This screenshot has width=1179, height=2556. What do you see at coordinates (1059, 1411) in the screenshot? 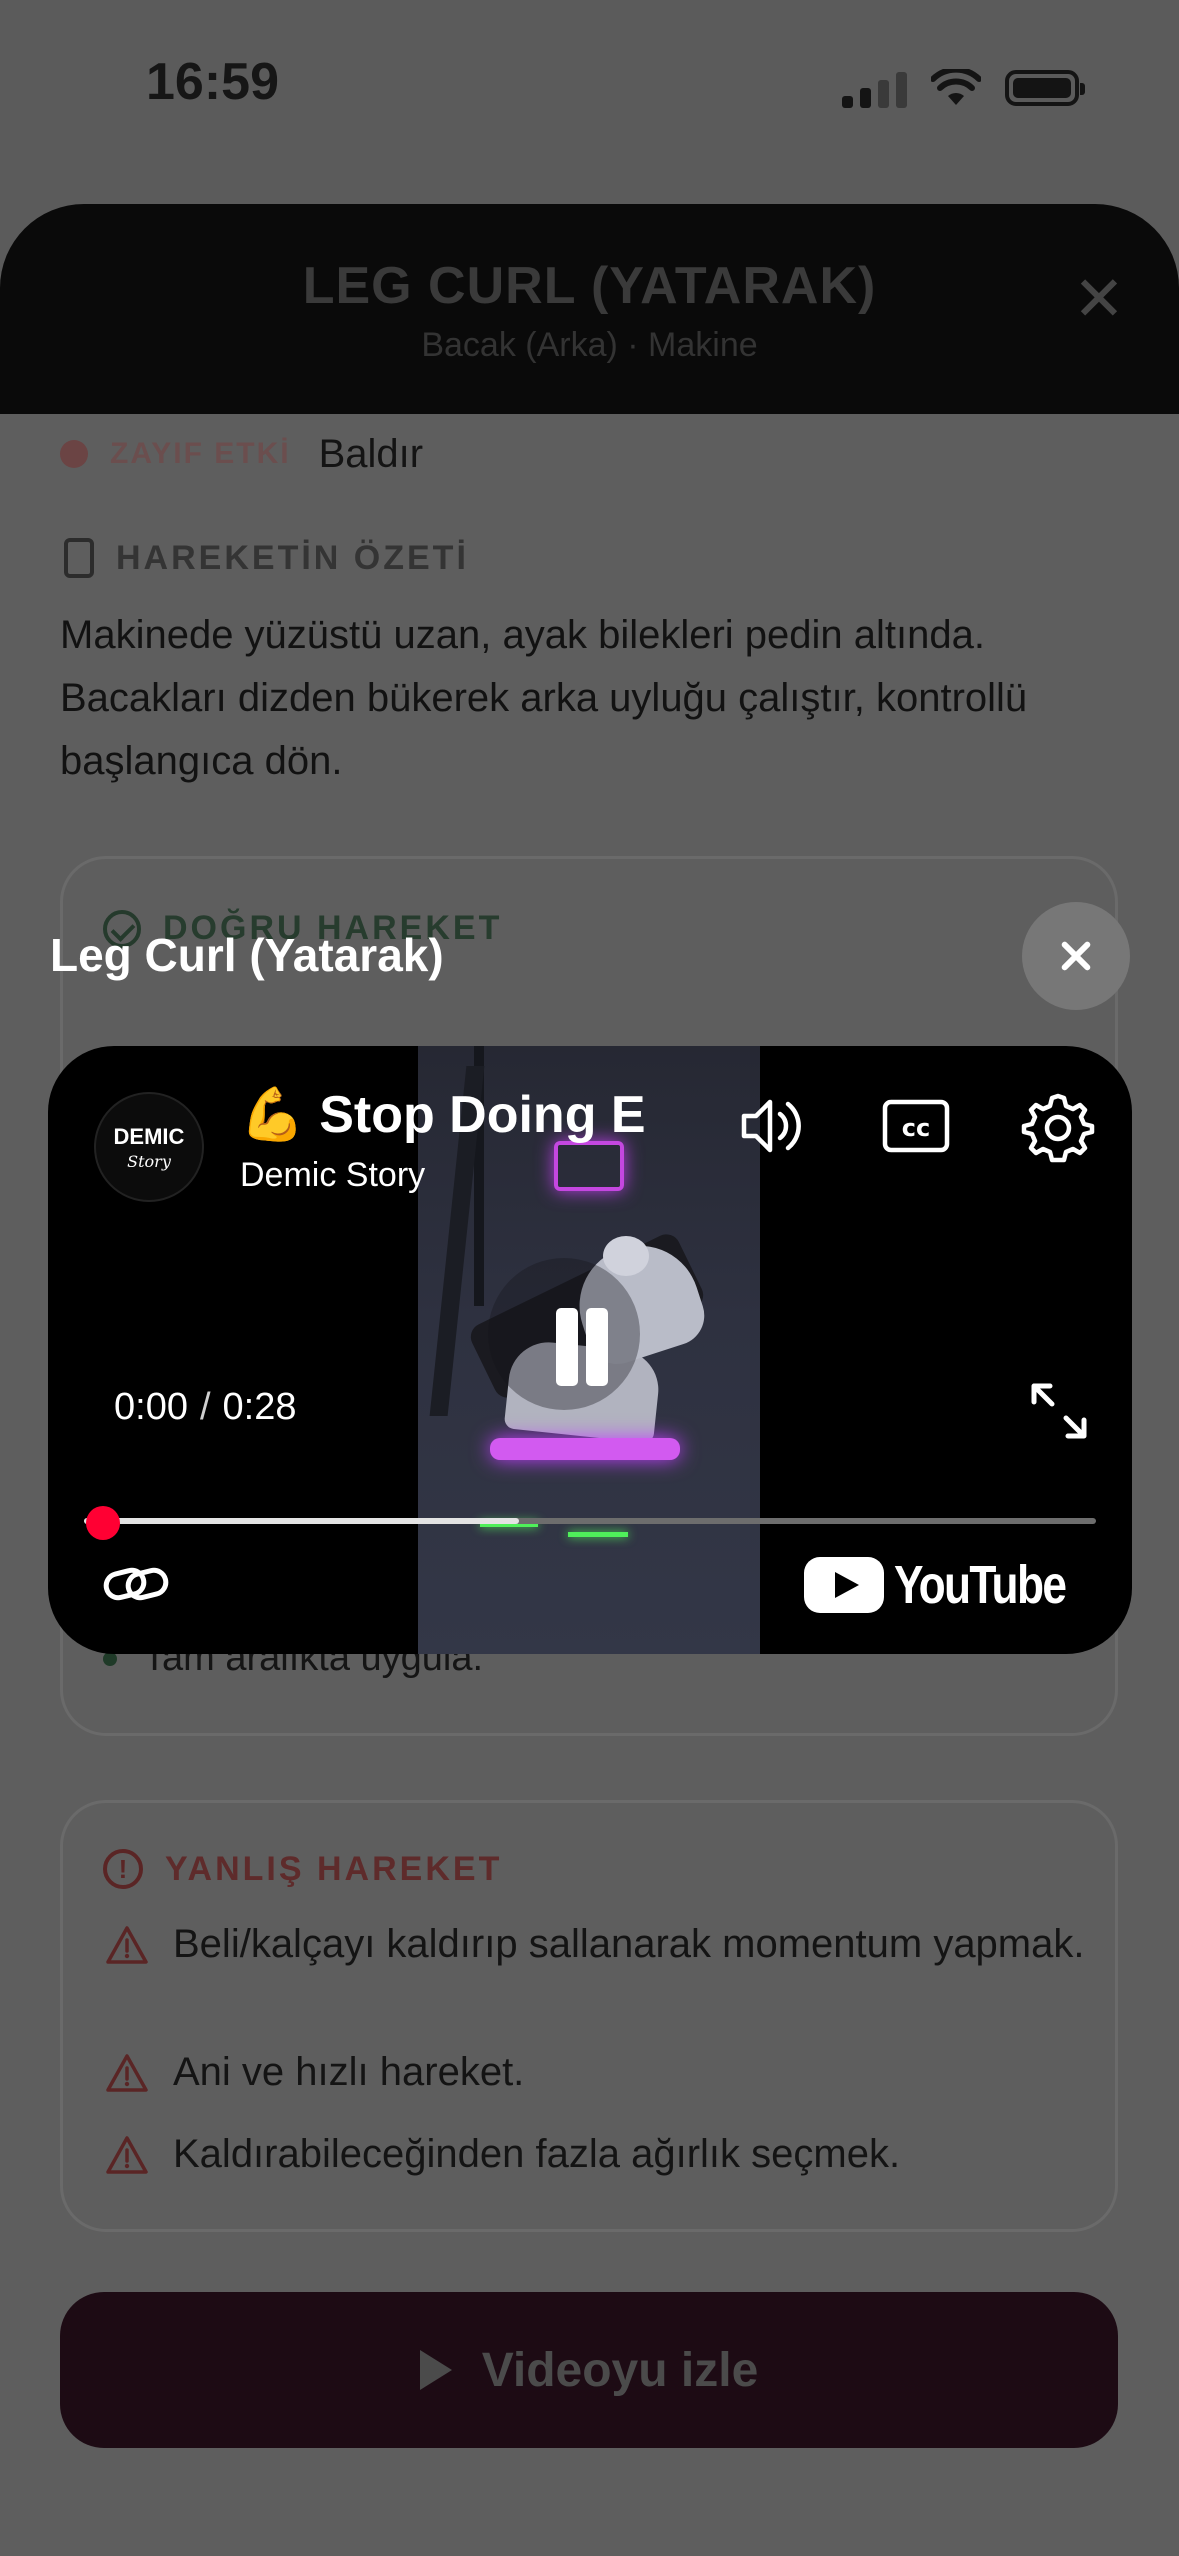
I see `fullscreen-icon` at bounding box center [1059, 1411].